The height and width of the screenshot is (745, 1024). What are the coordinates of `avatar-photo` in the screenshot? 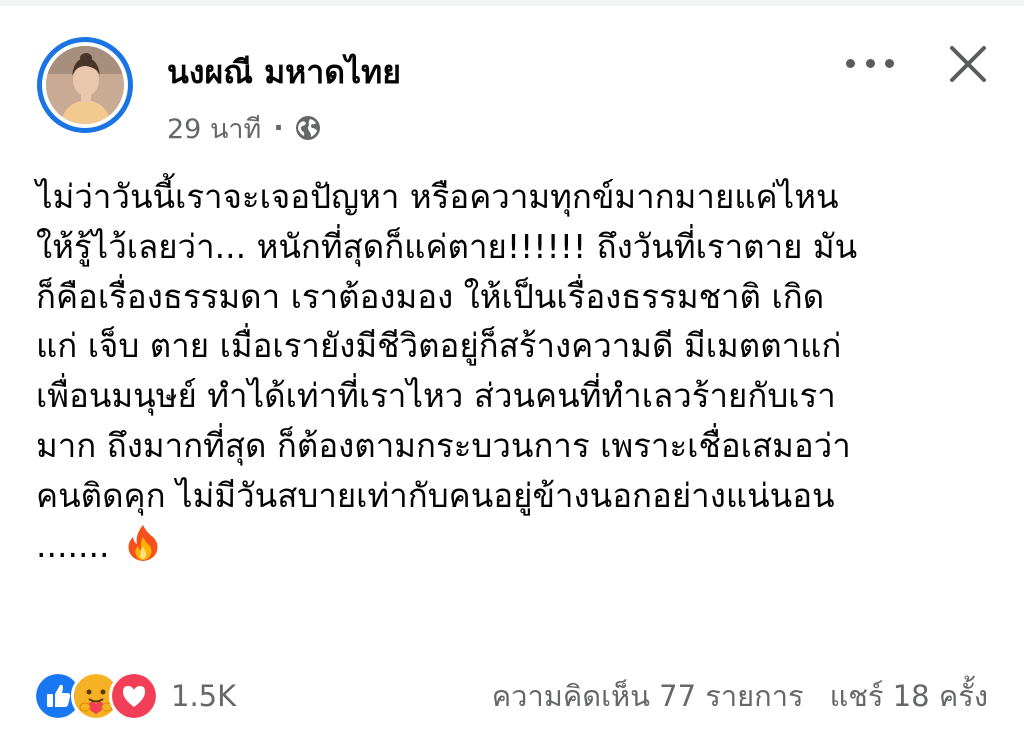 It's located at (85, 85).